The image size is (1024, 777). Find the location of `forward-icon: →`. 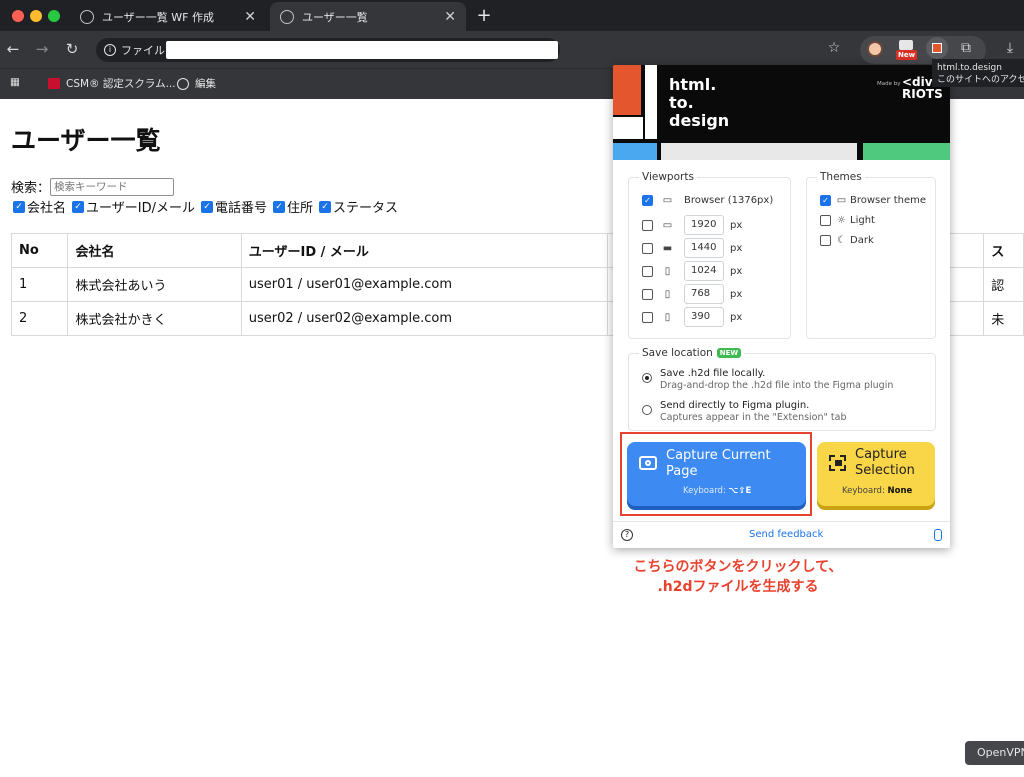

forward-icon: → is located at coordinates (42, 49).